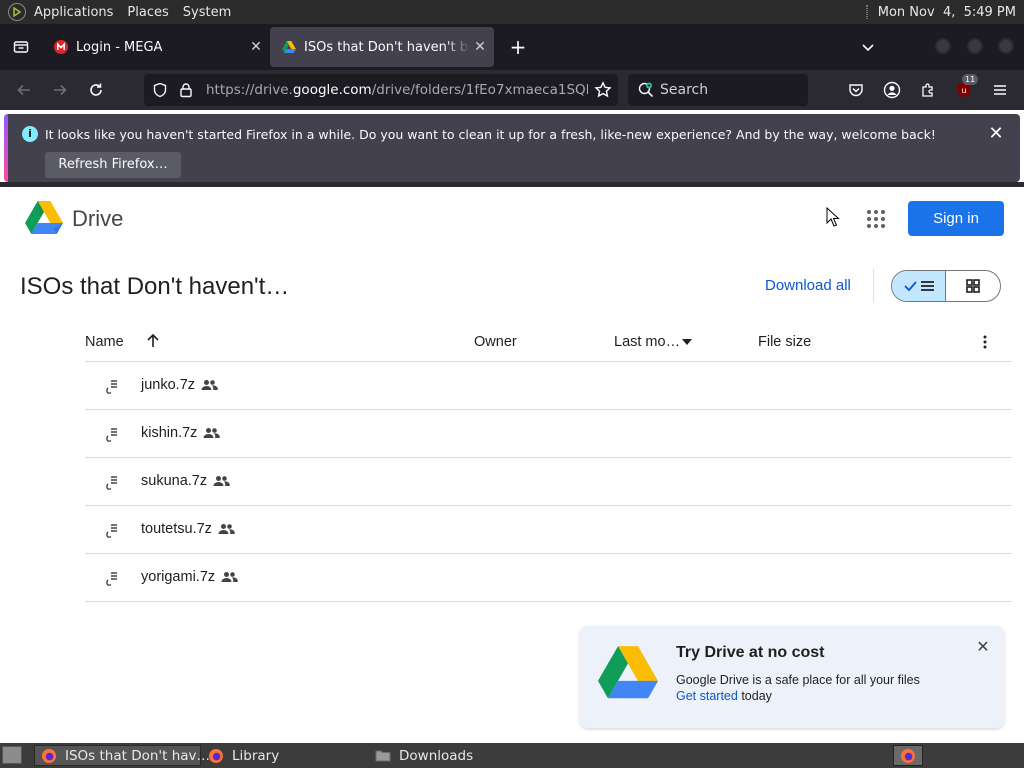  Describe the element at coordinates (104, 342) in the screenshot. I see `column-header-name: Name` at that location.